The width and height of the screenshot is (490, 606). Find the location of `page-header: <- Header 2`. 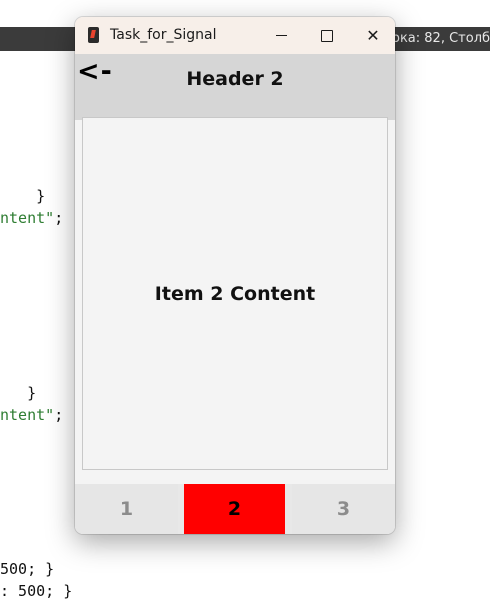

page-header: <- Header 2 is located at coordinates (235, 87).